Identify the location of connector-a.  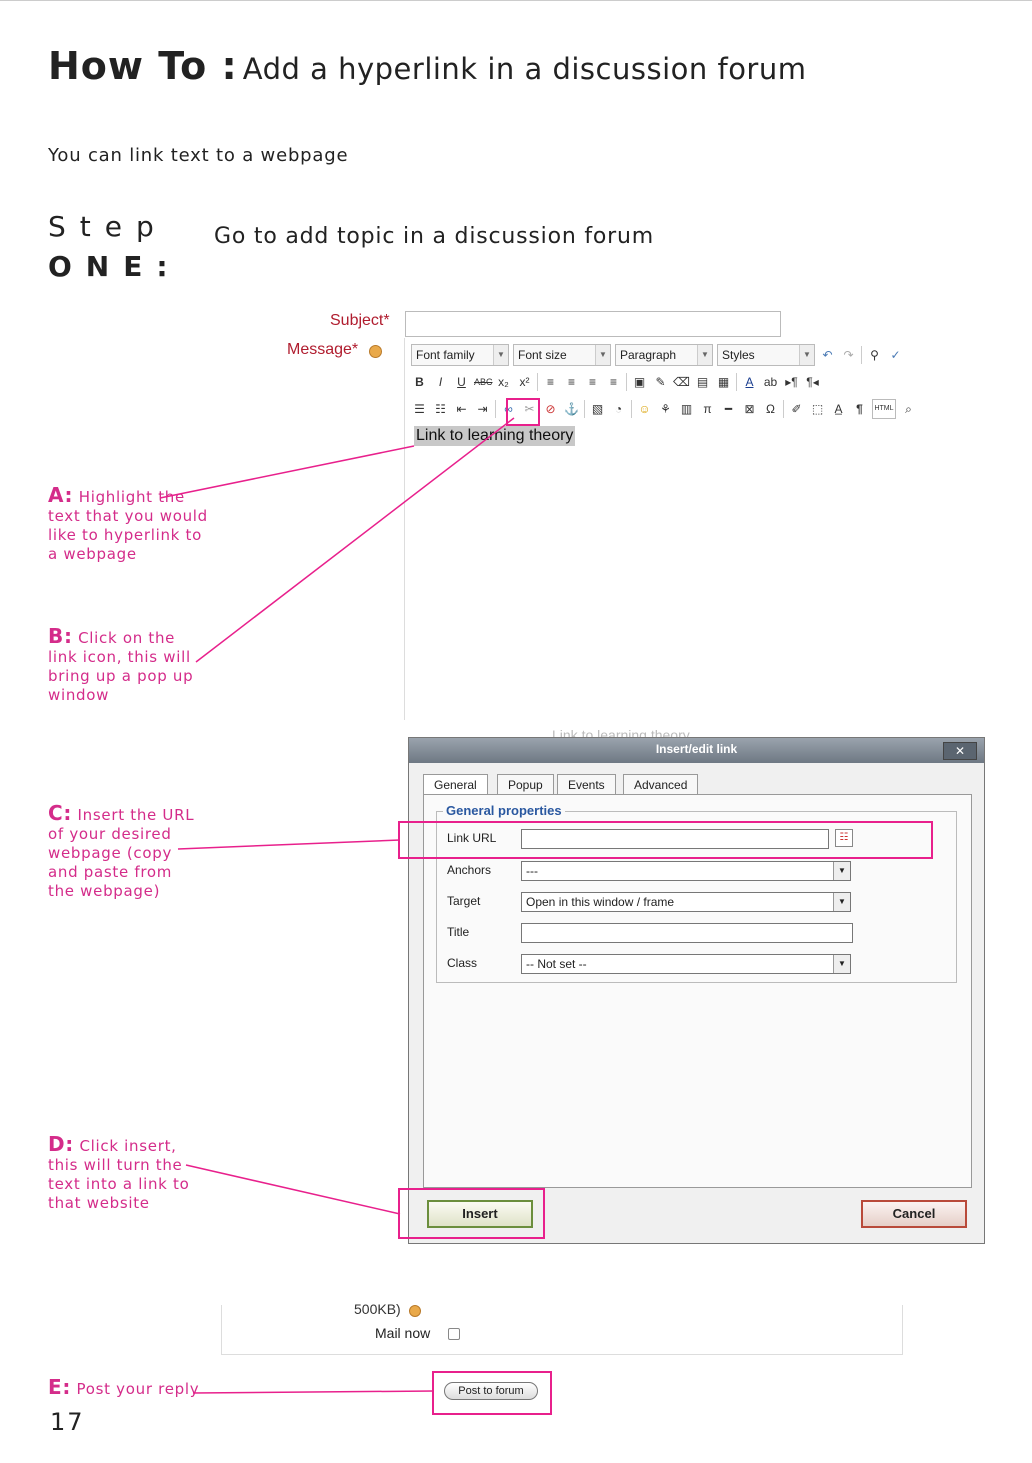
(287, 472).